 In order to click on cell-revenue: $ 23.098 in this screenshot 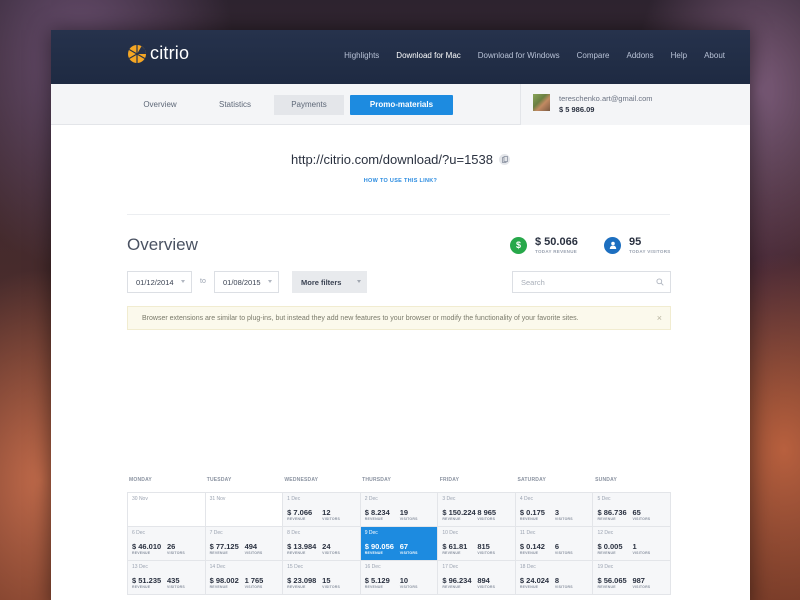, I will do `click(302, 580)`.